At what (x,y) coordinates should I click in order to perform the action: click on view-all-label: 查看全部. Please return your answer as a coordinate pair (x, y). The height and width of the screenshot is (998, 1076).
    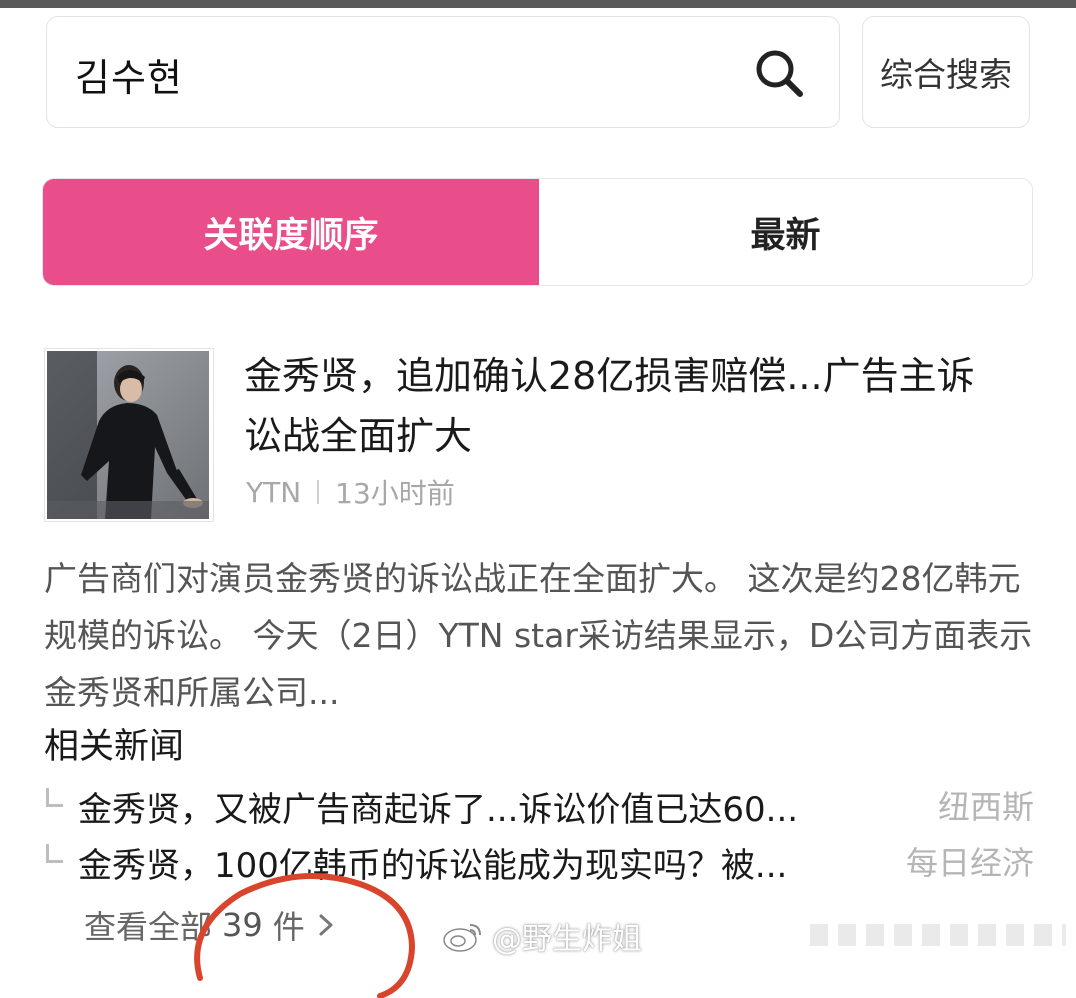
    Looking at the image, I should click on (148, 927).